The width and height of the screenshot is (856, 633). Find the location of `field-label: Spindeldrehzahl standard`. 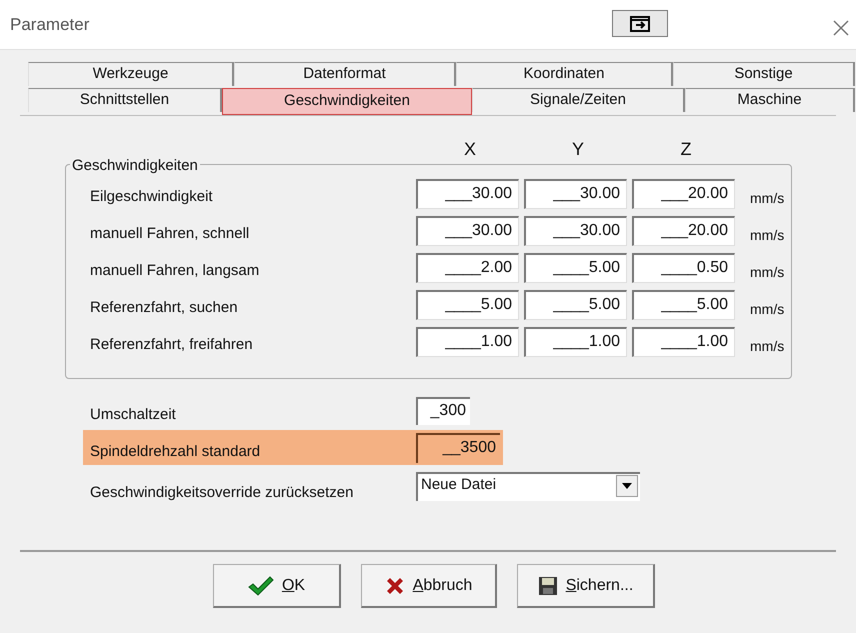

field-label: Spindeldrehzahl standard is located at coordinates (176, 452).